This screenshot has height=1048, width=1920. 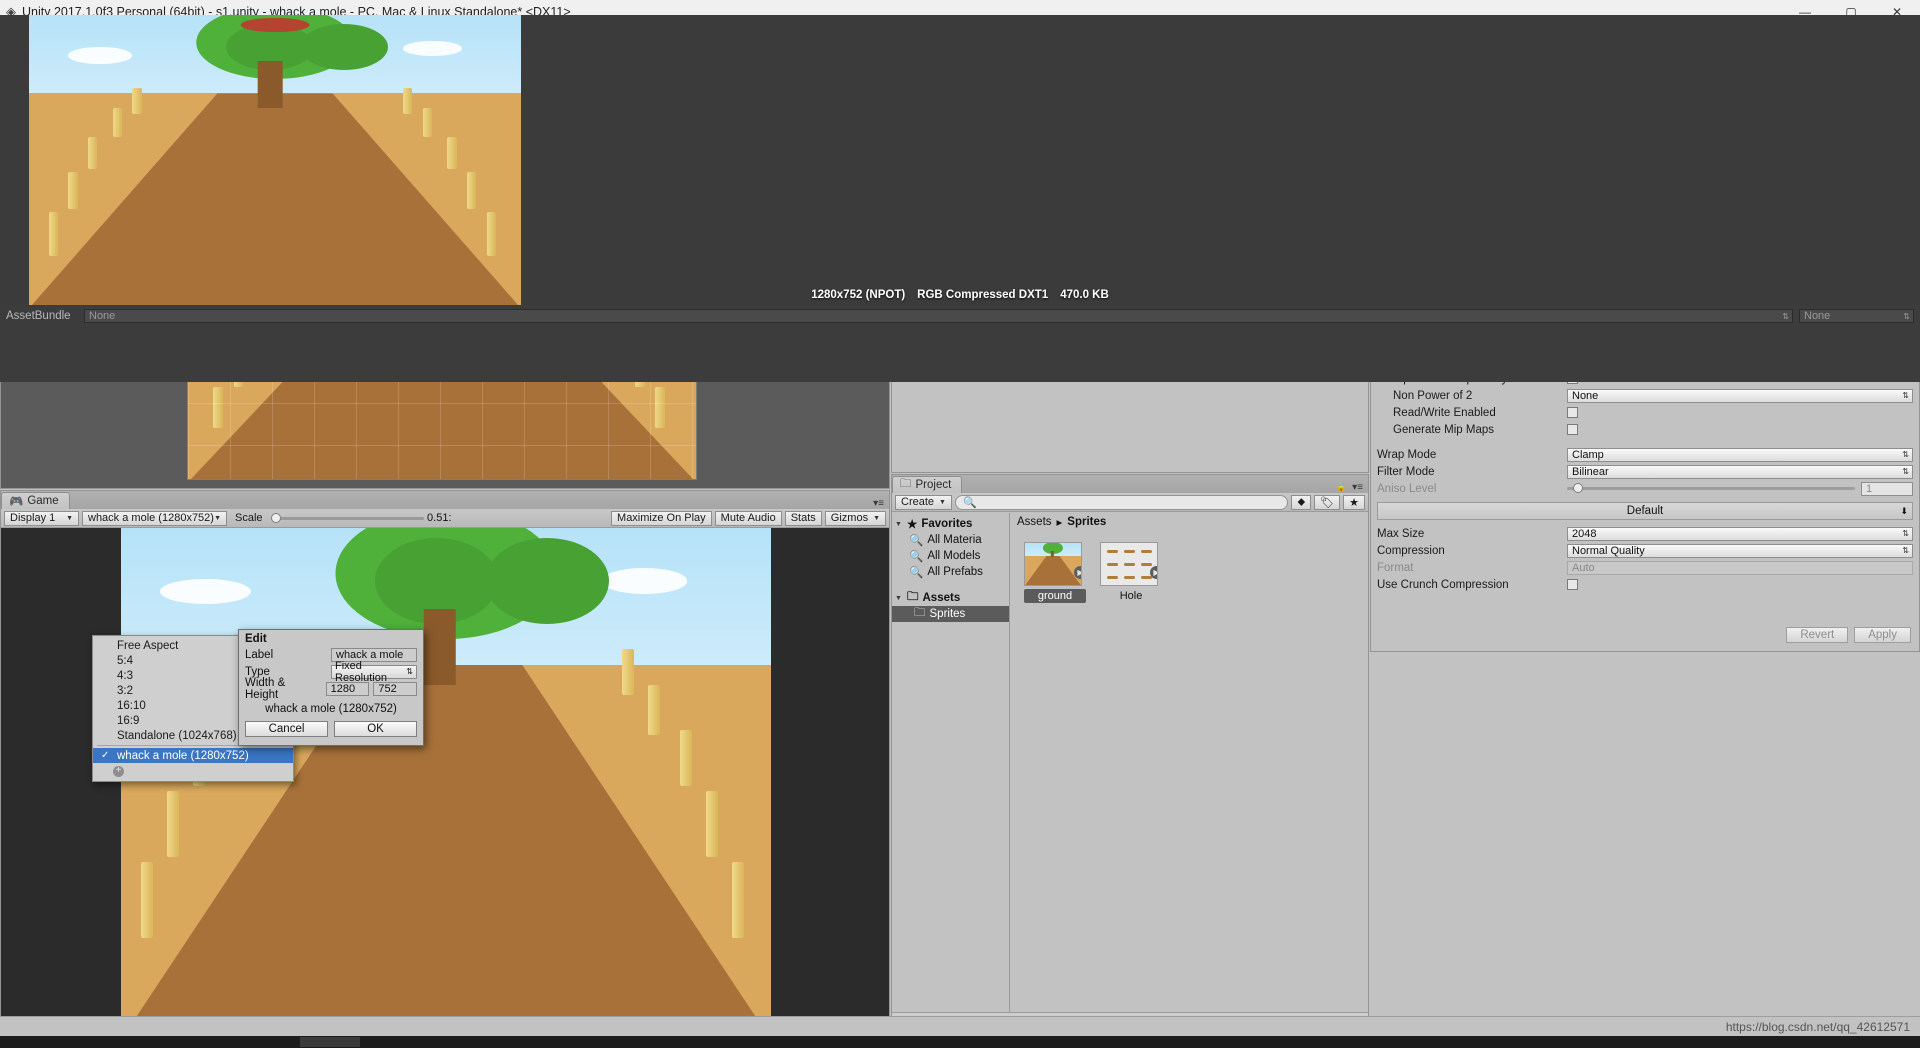 What do you see at coordinates (1443, 429) in the screenshot?
I see `prop-label: Generate Mip Maps` at bounding box center [1443, 429].